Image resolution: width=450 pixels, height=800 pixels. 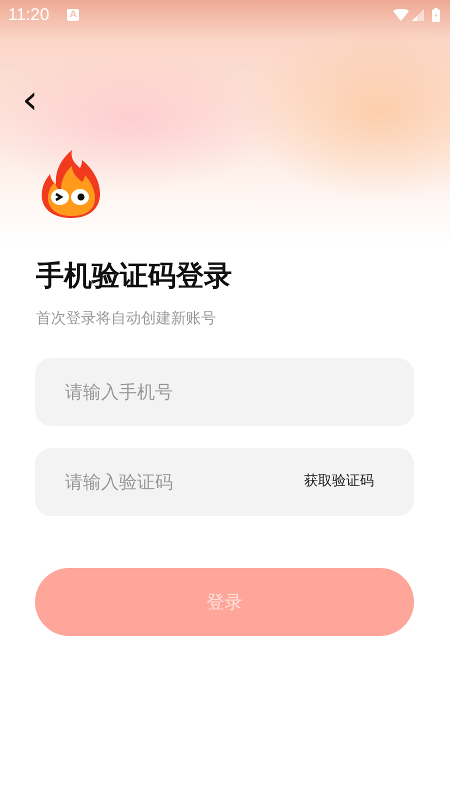 What do you see at coordinates (134, 276) in the screenshot?
I see `page-title: 手机验证码登录` at bounding box center [134, 276].